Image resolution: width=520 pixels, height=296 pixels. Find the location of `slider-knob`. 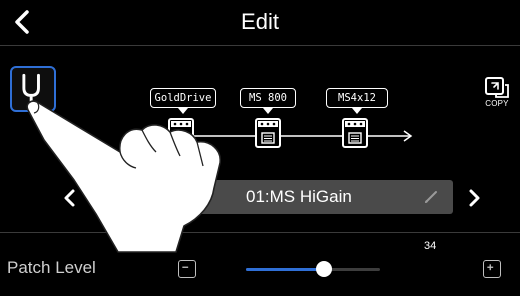

slider-knob is located at coordinates (324, 269).